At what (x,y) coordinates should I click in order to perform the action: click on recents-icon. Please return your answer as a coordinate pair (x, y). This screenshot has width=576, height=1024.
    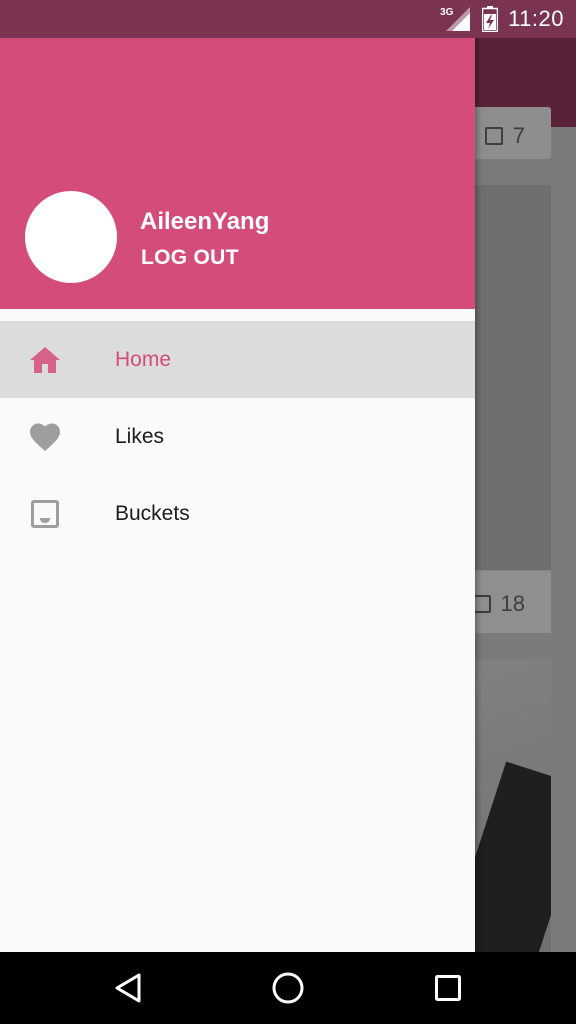
    Looking at the image, I should click on (448, 988).